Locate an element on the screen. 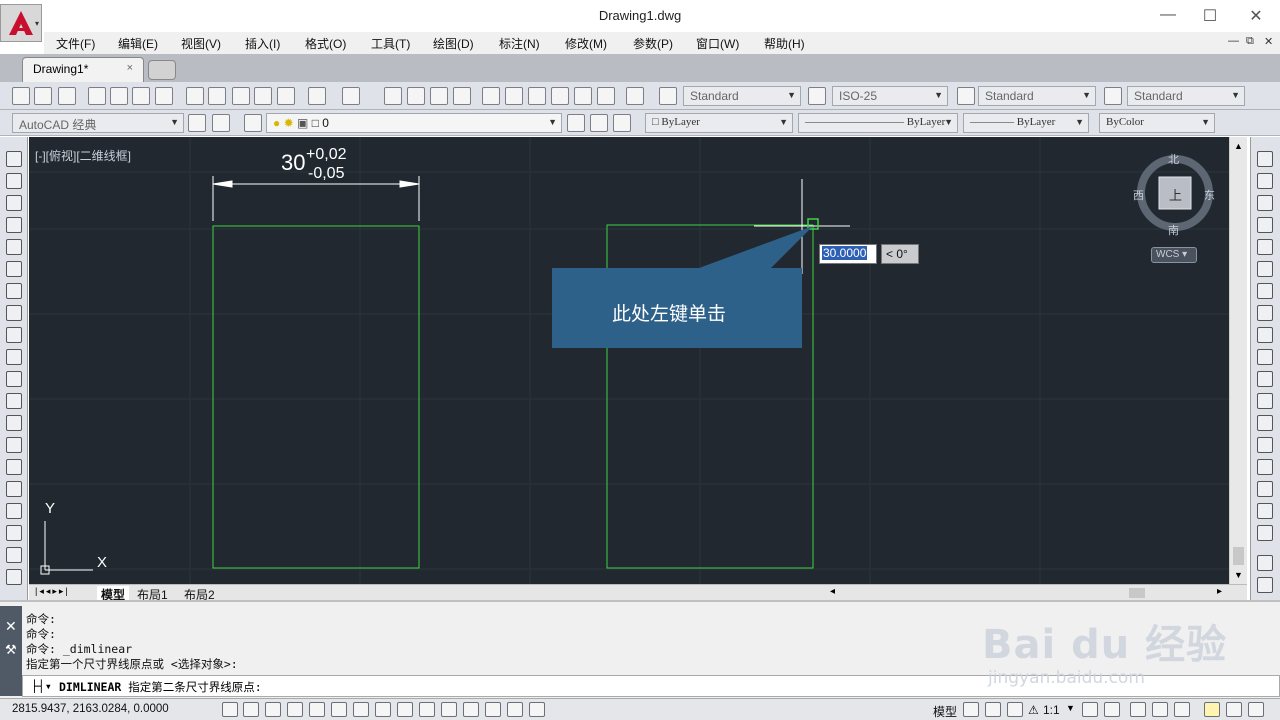  quick-view-drawings-icon is located at coordinates (993, 709).